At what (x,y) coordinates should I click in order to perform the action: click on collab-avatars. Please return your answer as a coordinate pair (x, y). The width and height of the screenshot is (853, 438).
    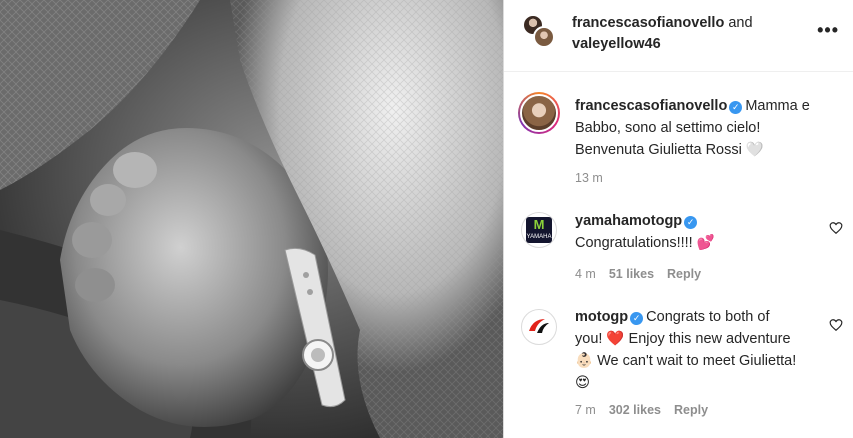
    Looking at the image, I should click on (539, 31).